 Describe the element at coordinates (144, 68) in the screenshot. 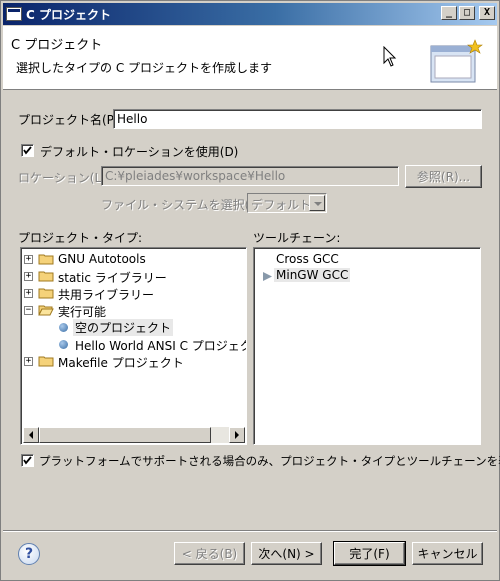

I see `banner-description: 選択したタイプの C プロジェクトを作成します` at that location.